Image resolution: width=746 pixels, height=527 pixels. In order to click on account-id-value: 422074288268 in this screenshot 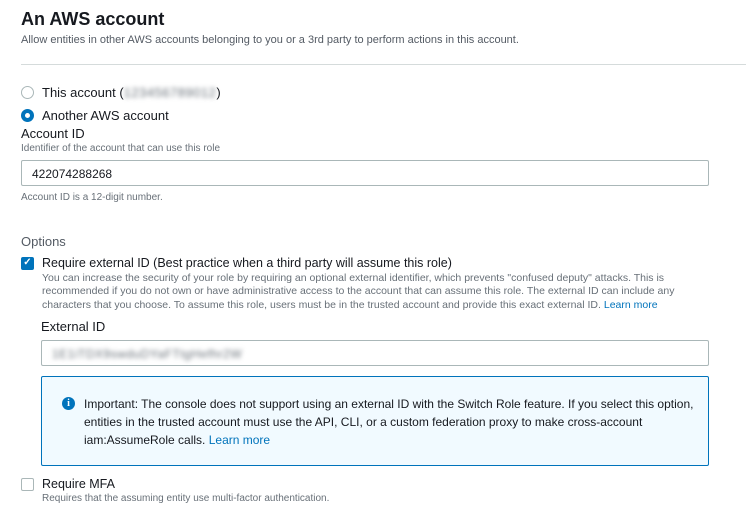, I will do `click(72, 174)`.